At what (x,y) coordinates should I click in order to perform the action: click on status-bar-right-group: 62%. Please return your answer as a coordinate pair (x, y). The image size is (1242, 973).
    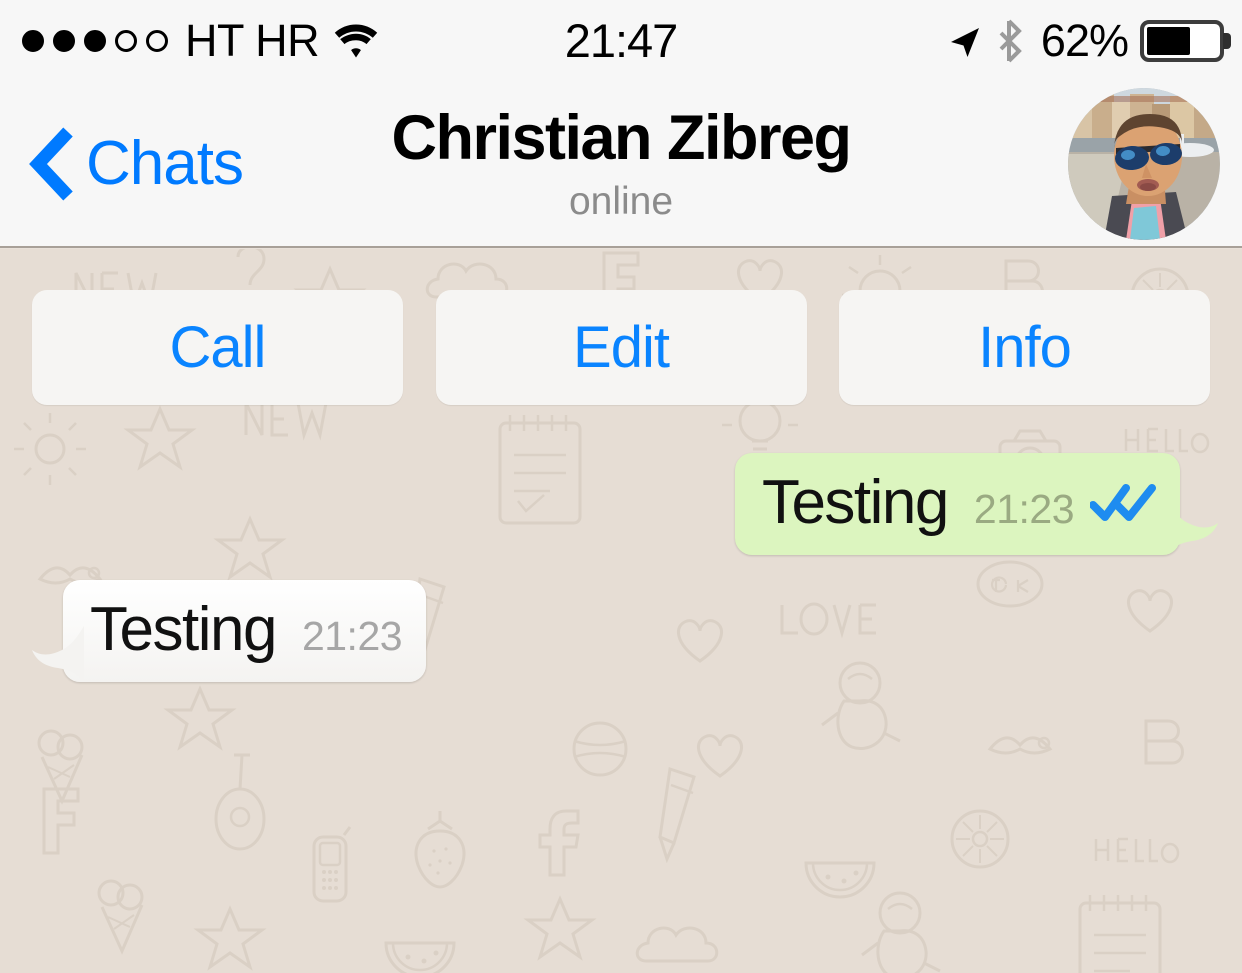
    Looking at the image, I should click on (1088, 40).